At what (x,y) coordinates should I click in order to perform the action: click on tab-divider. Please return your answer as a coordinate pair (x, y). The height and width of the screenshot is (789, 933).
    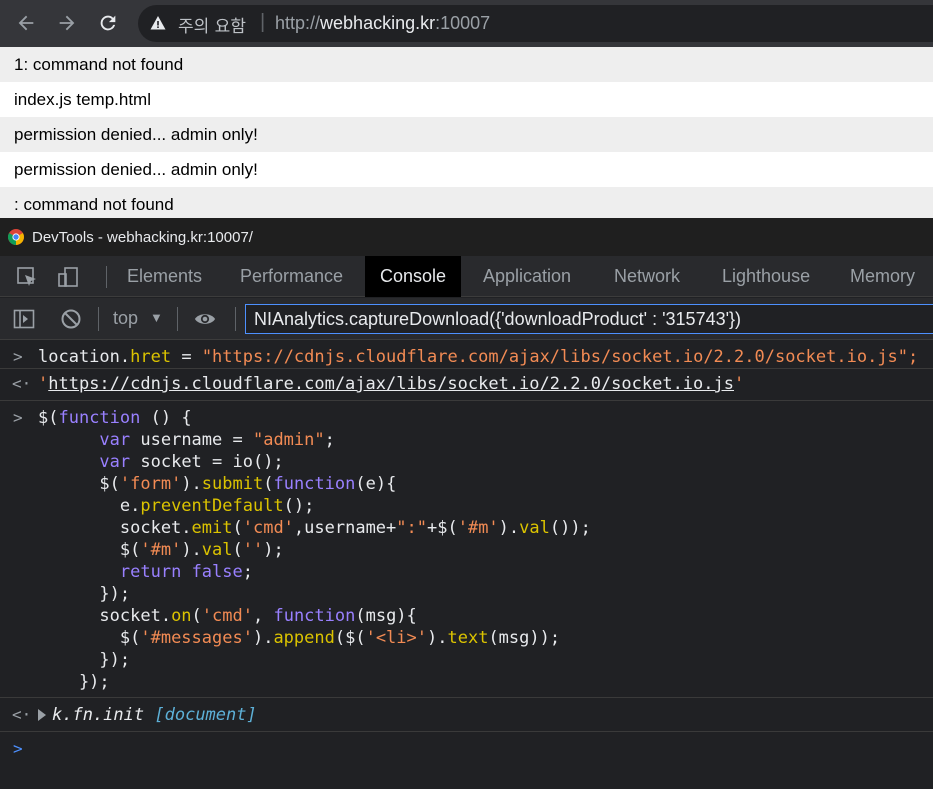
    Looking at the image, I should click on (106, 277).